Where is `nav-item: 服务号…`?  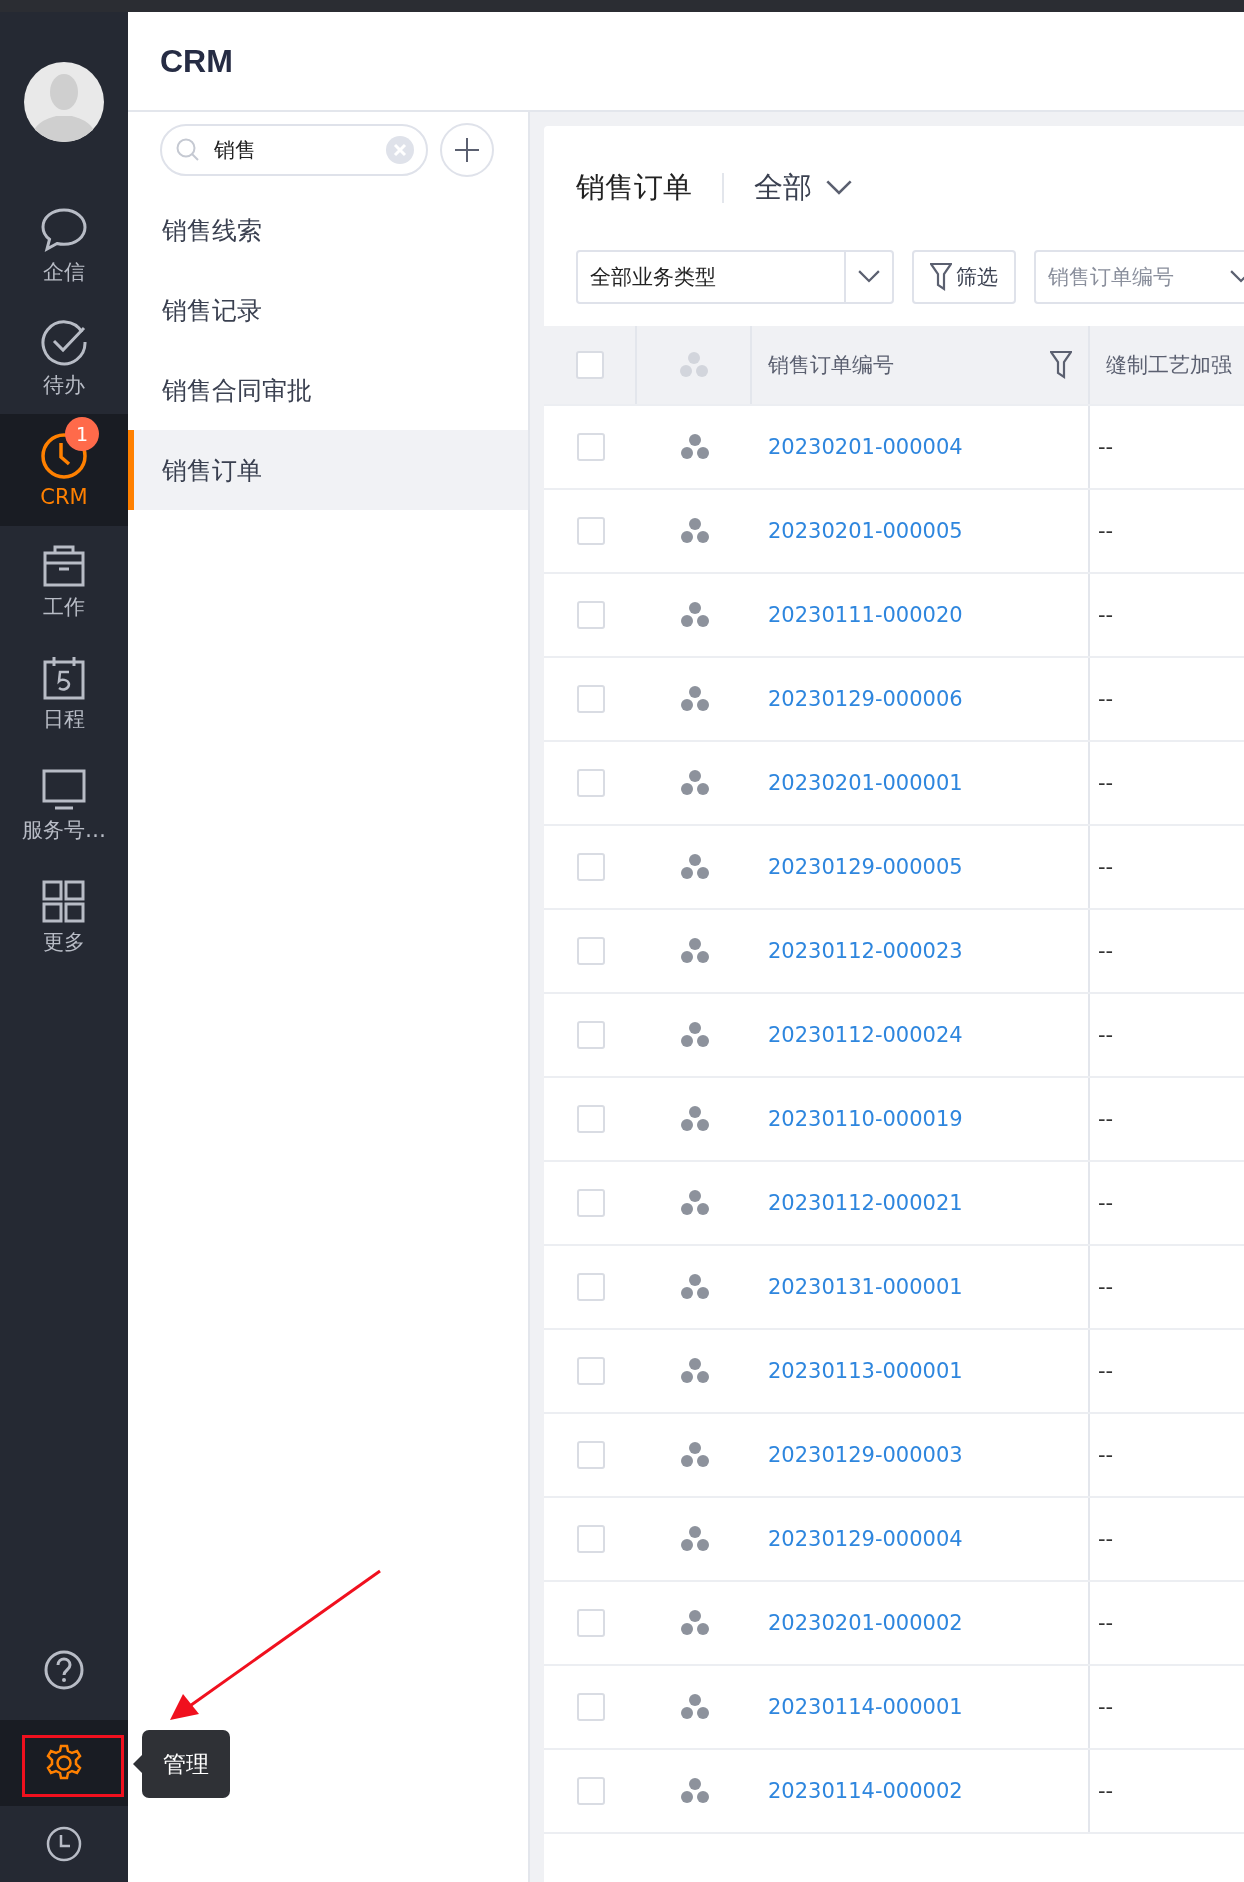
nav-item: 服务号… is located at coordinates (64, 806).